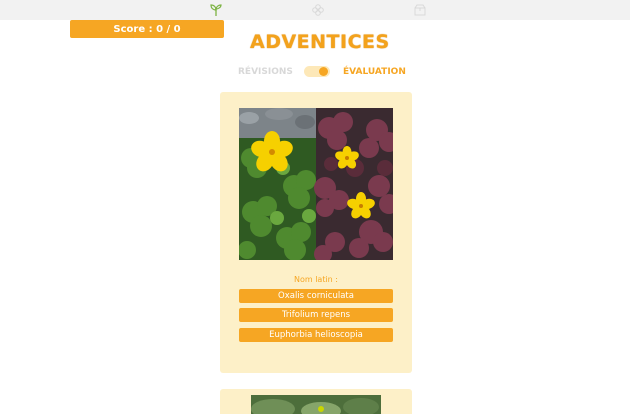 Image resolution: width=630 pixels, height=414 pixels. Describe the element at coordinates (315, 279) in the screenshot. I see `latin-name-label: Nom latin :` at that location.